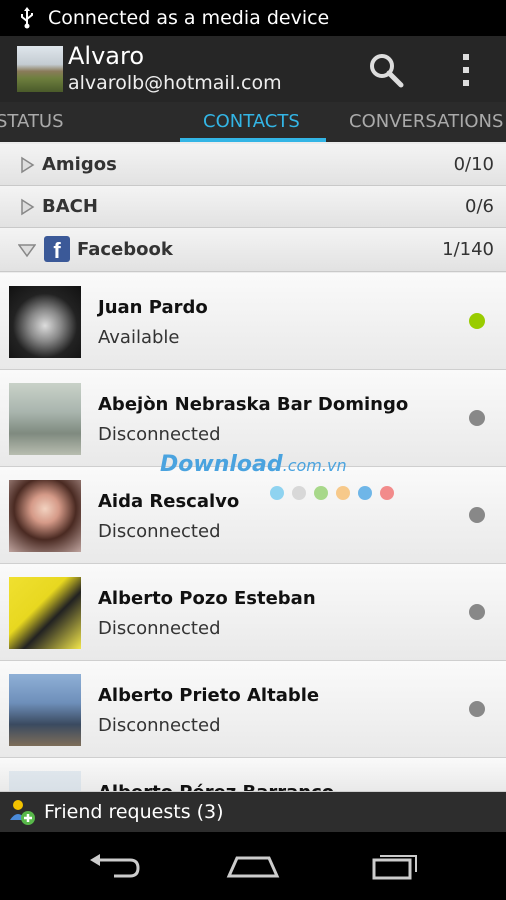  What do you see at coordinates (253, 140) in the screenshot?
I see `tab-indicator` at bounding box center [253, 140].